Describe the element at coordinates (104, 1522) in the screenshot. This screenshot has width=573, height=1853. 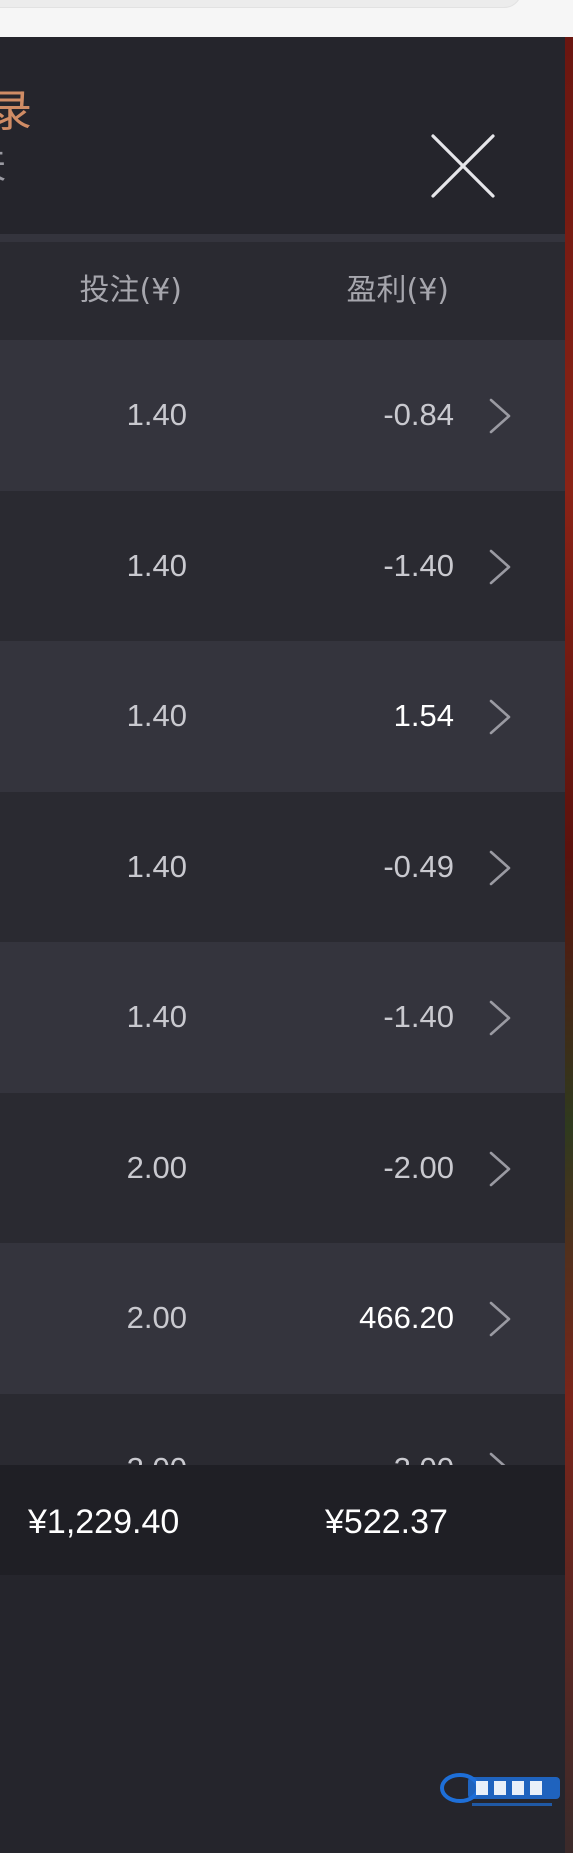
I see `total-bet-amount: ¥1,229.40` at that location.